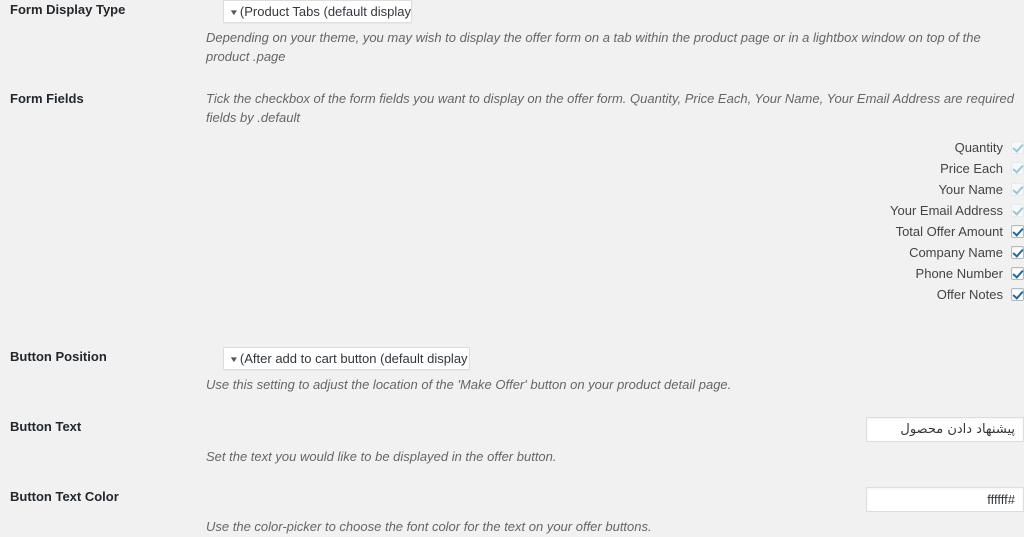 This screenshot has width=1024, height=537. Describe the element at coordinates (949, 231) in the screenshot. I see `form-field-label: Total Offer Amount` at that location.